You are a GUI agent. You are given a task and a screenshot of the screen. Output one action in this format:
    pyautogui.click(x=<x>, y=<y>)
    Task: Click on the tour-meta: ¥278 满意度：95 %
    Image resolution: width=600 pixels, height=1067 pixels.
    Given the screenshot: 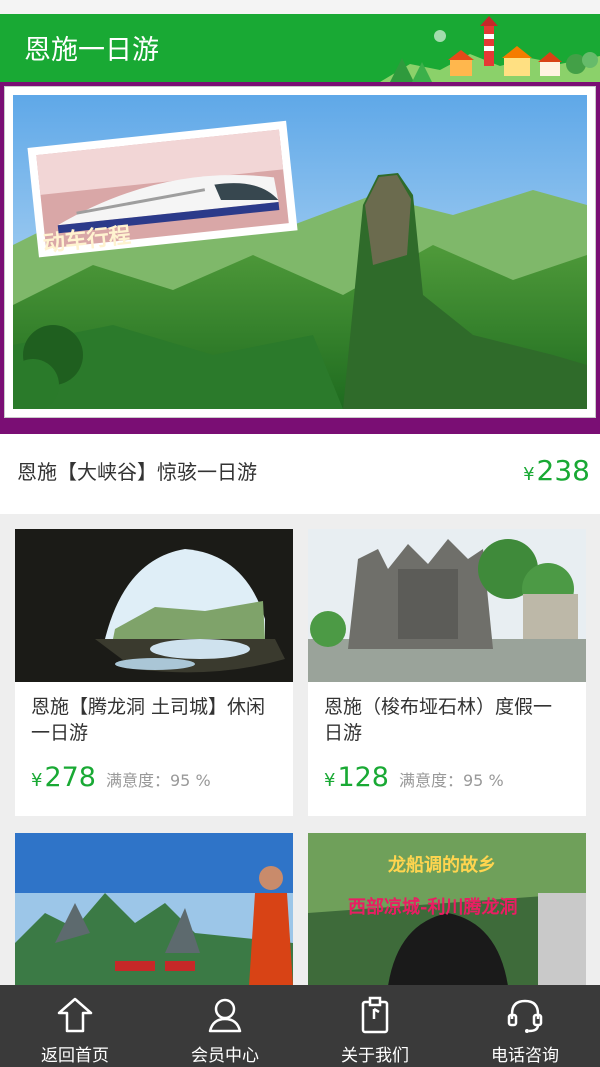 What is the action you would take?
    pyautogui.click(x=154, y=770)
    